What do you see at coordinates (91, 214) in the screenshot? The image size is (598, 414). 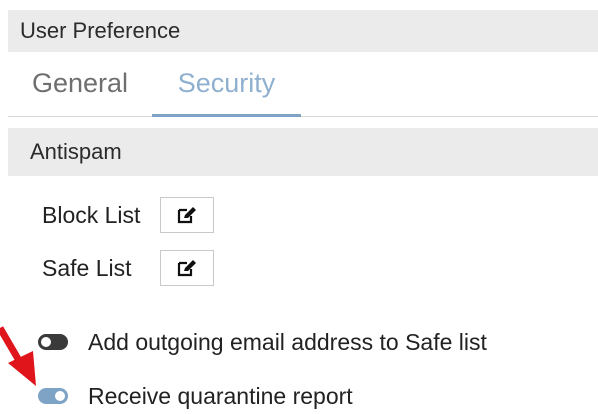 I see `block-list-label: Block List` at bounding box center [91, 214].